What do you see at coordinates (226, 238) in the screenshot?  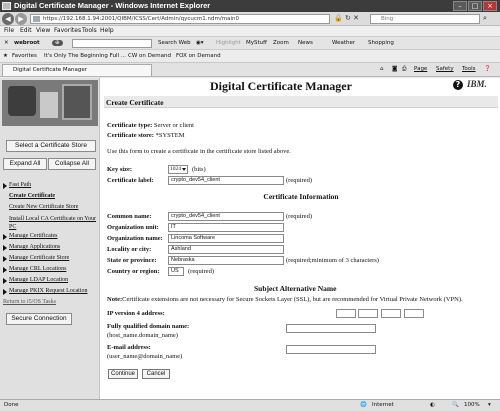 I see `org-name-input: Lincoma Software` at bounding box center [226, 238].